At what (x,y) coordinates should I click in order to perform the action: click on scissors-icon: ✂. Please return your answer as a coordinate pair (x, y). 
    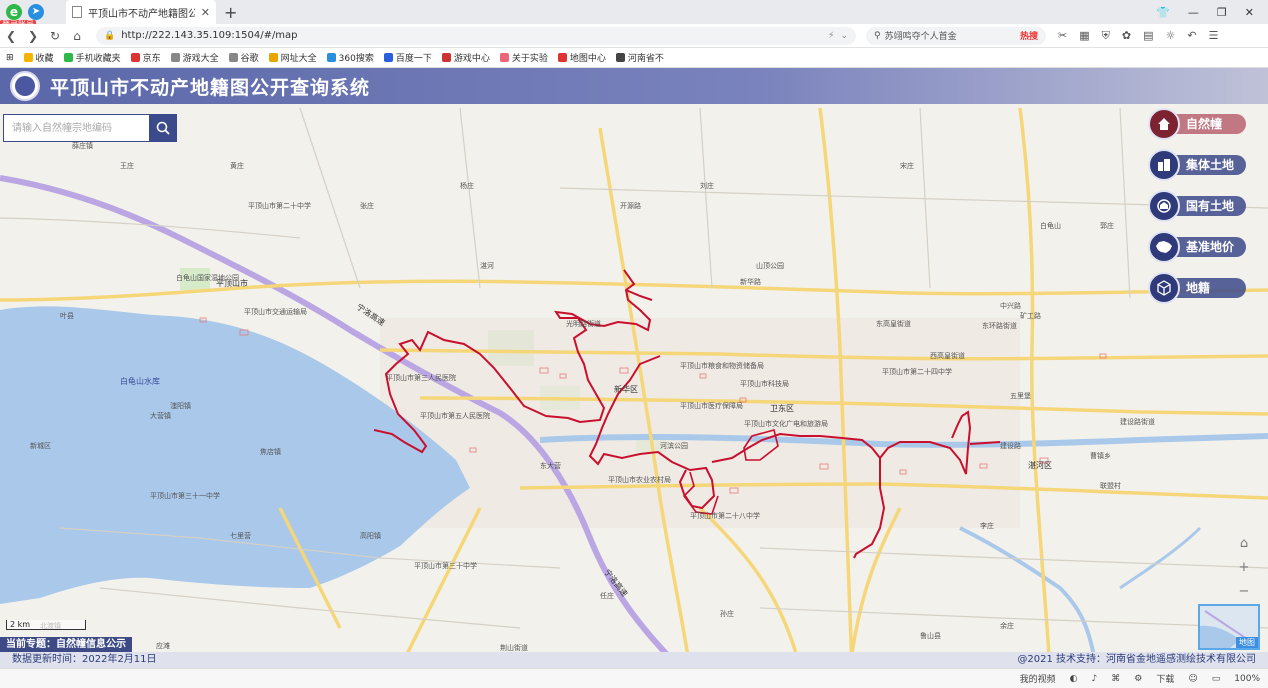
    Looking at the image, I should click on (1062, 36).